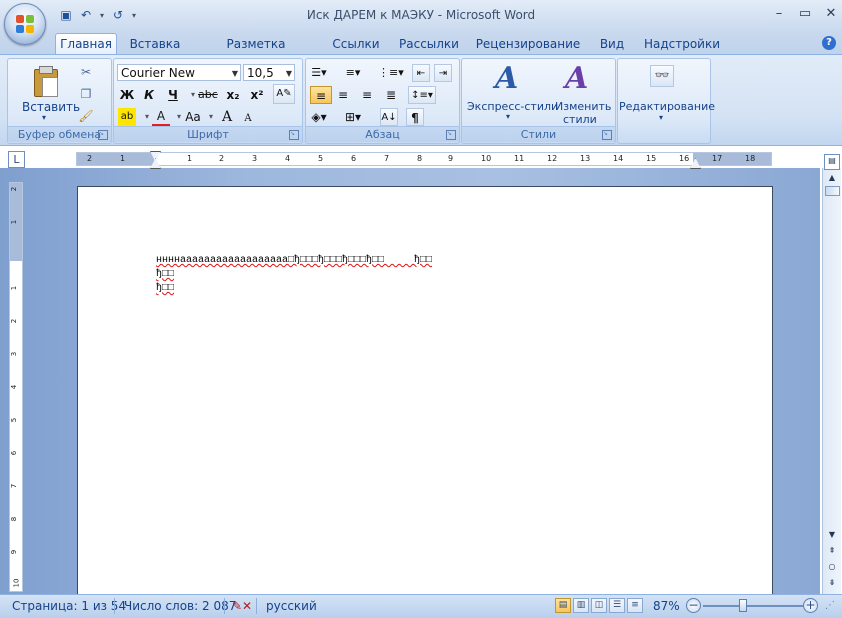 Image resolution: width=842 pixels, height=618 pixels. What do you see at coordinates (429, 44) in the screenshot?
I see `tab-mailings: Рассылки` at bounding box center [429, 44].